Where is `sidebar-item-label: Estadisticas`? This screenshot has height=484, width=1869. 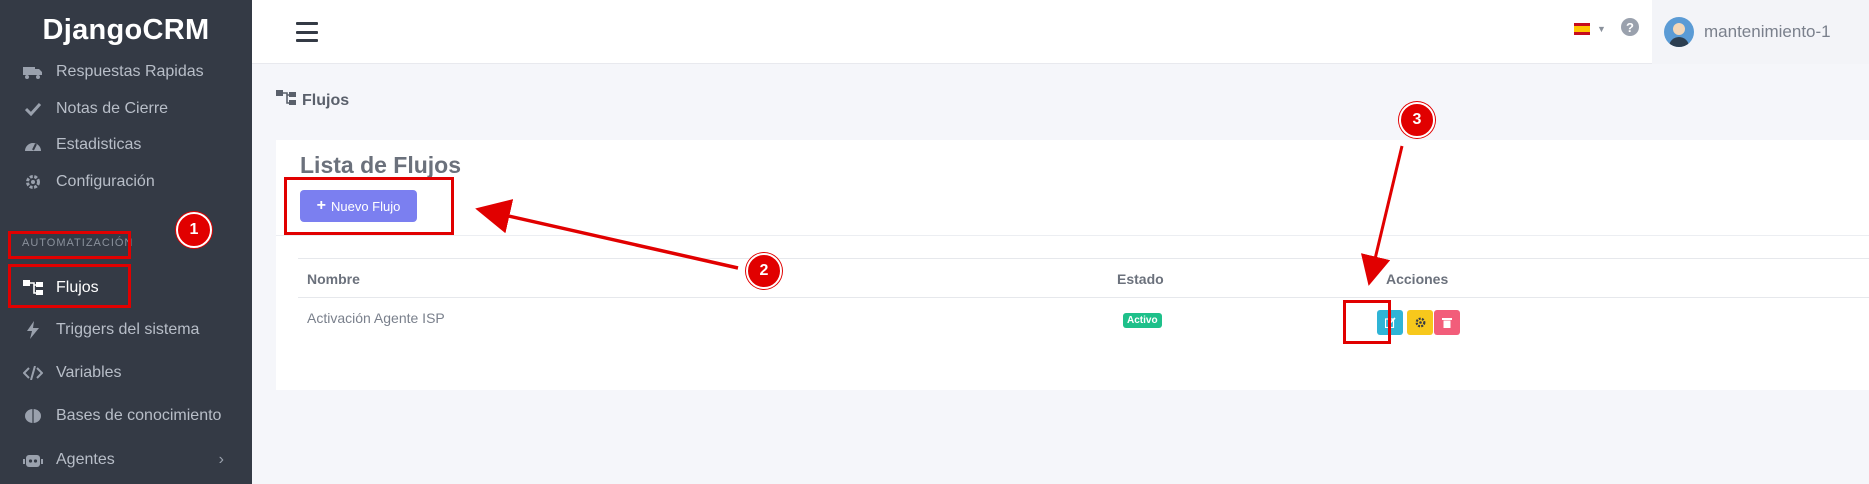
sidebar-item-label: Estadisticas is located at coordinates (99, 144).